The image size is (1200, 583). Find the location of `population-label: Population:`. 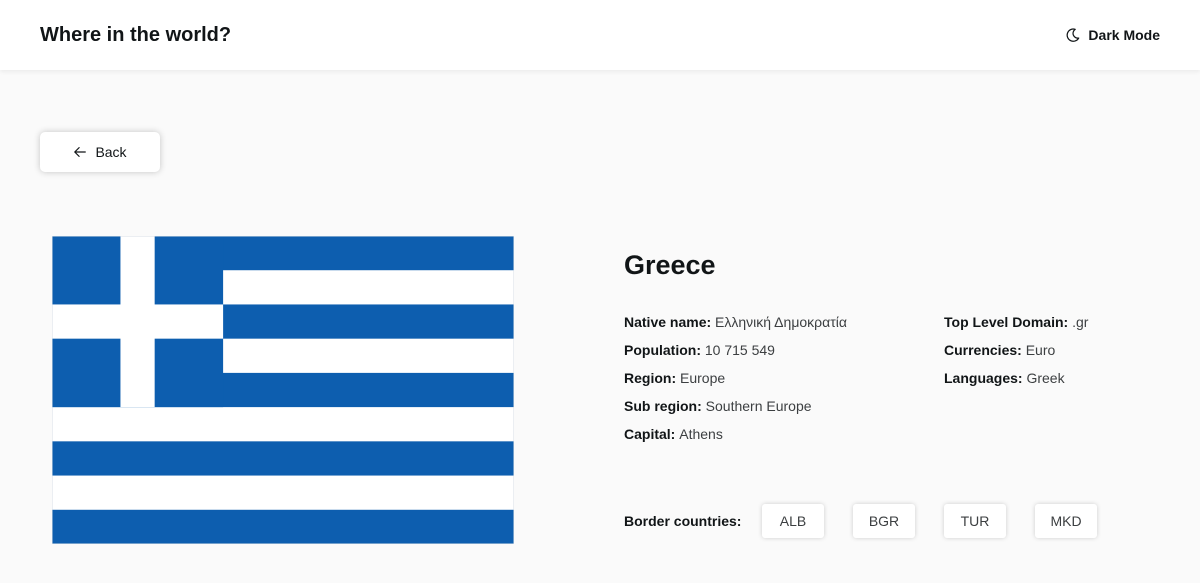

population-label: Population: is located at coordinates (662, 350).